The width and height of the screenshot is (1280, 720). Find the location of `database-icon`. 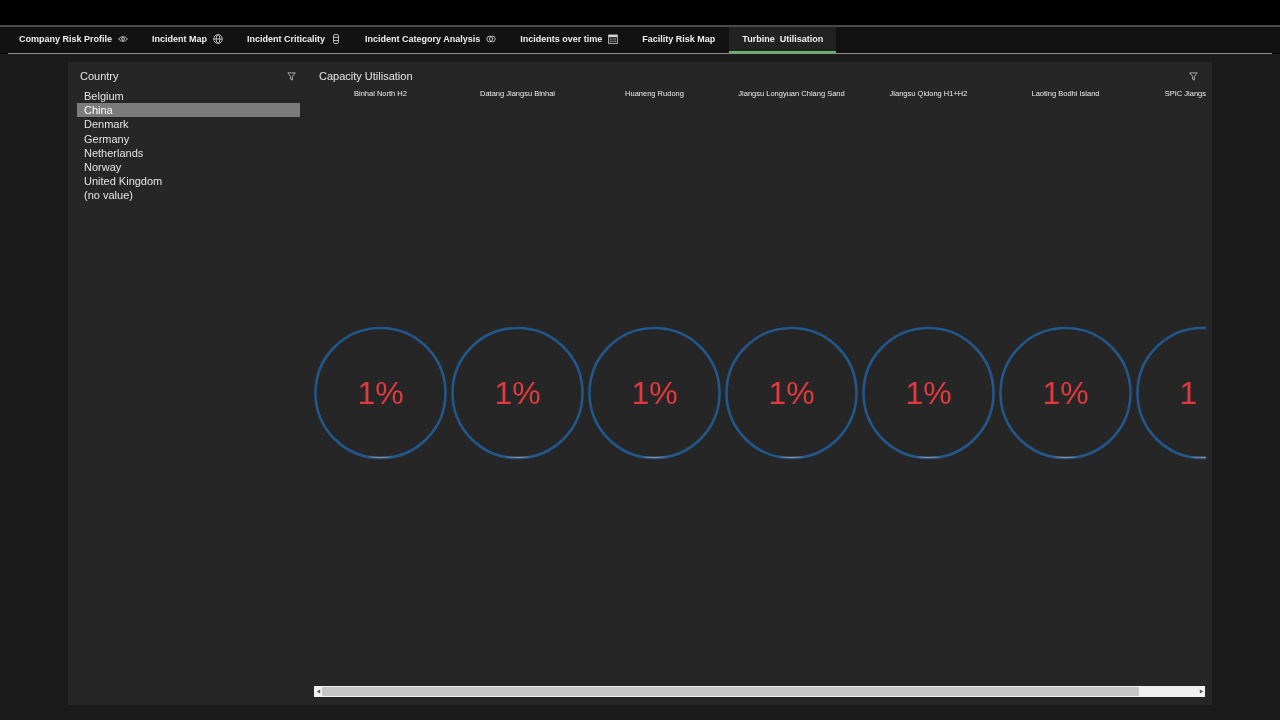

database-icon is located at coordinates (336, 39).